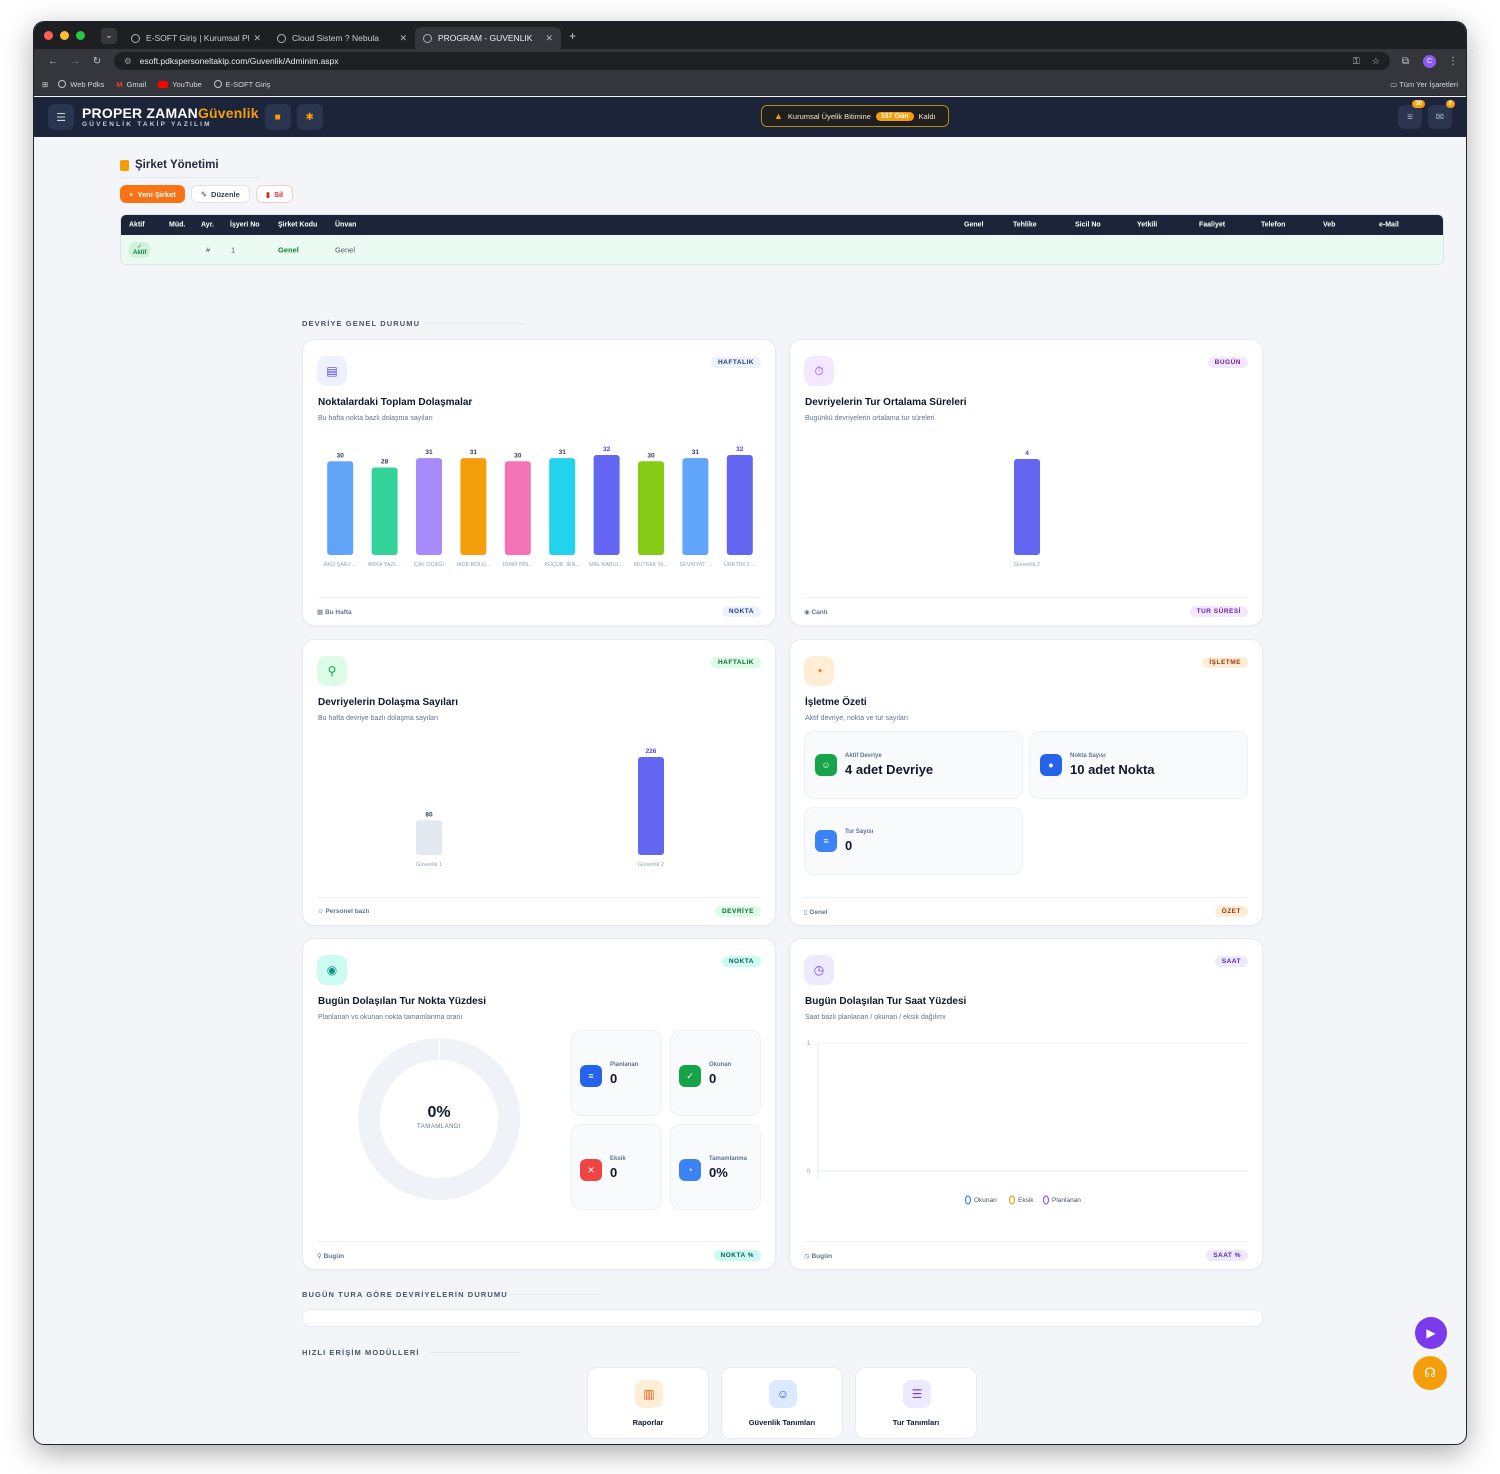  What do you see at coordinates (927, 116) in the screenshot?
I see `alert-suffix: Kaldı` at bounding box center [927, 116].